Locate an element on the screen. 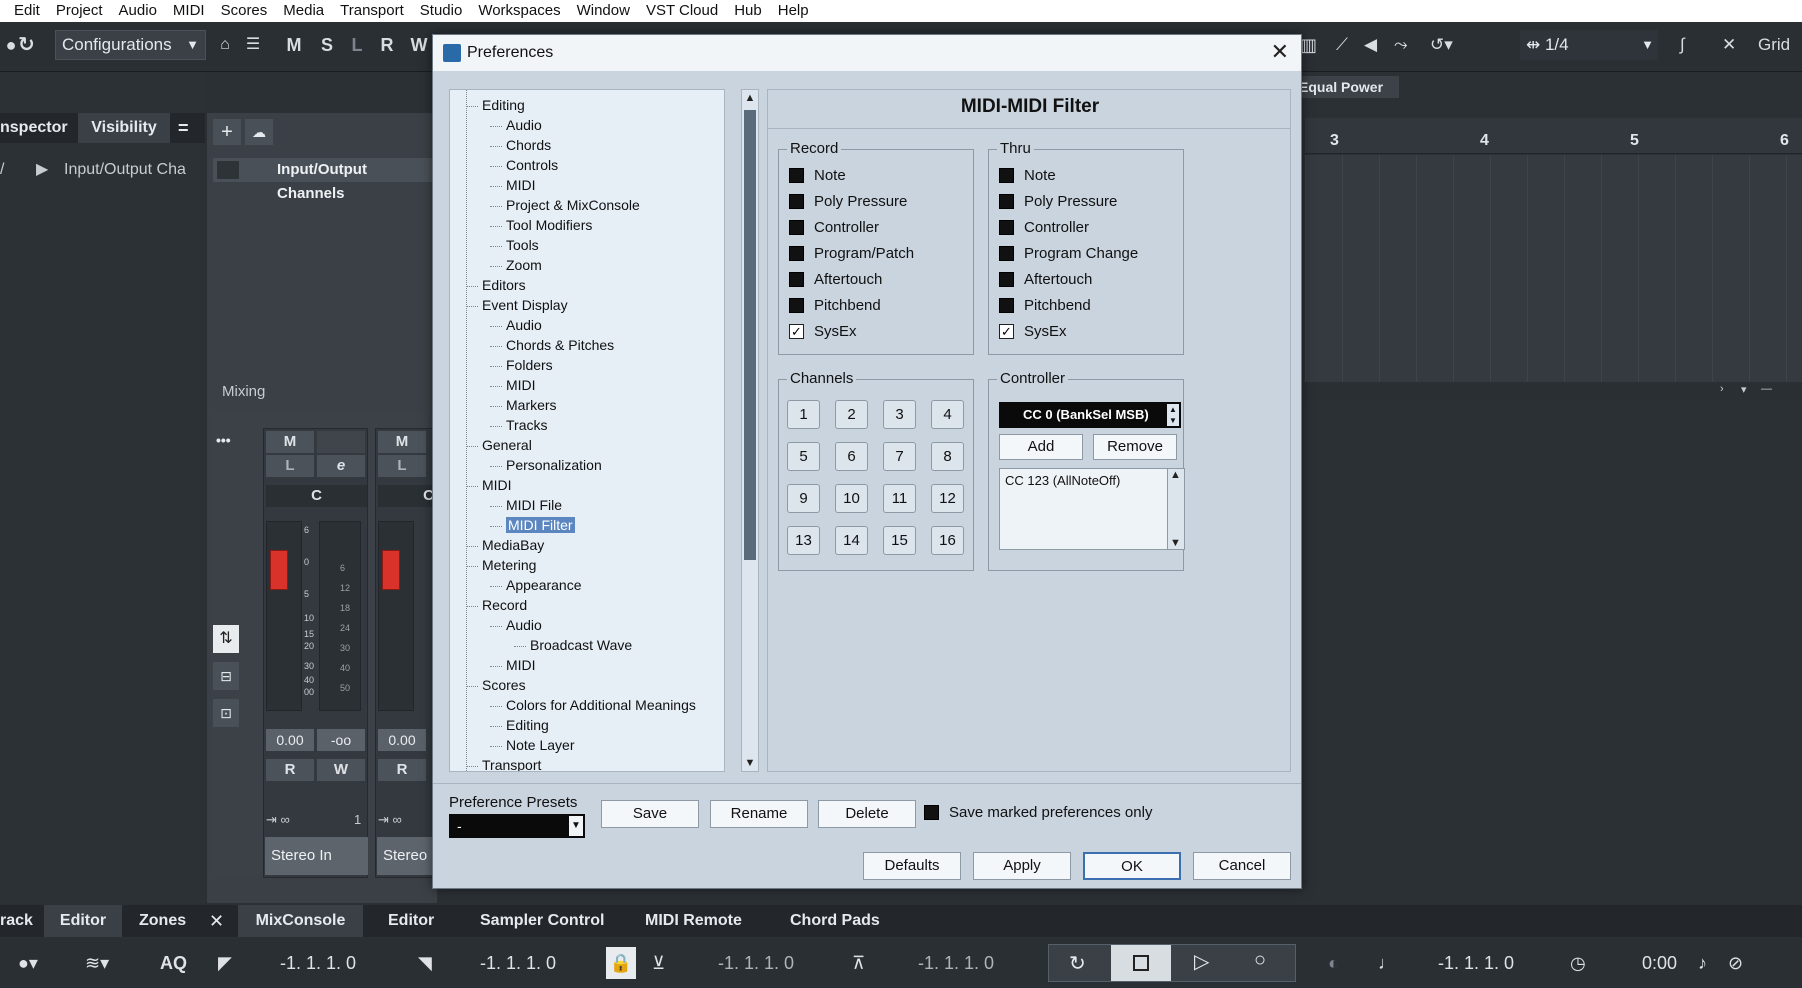 The height and width of the screenshot is (988, 1802). snap-grid-icon: ✕ is located at coordinates (1729, 45).